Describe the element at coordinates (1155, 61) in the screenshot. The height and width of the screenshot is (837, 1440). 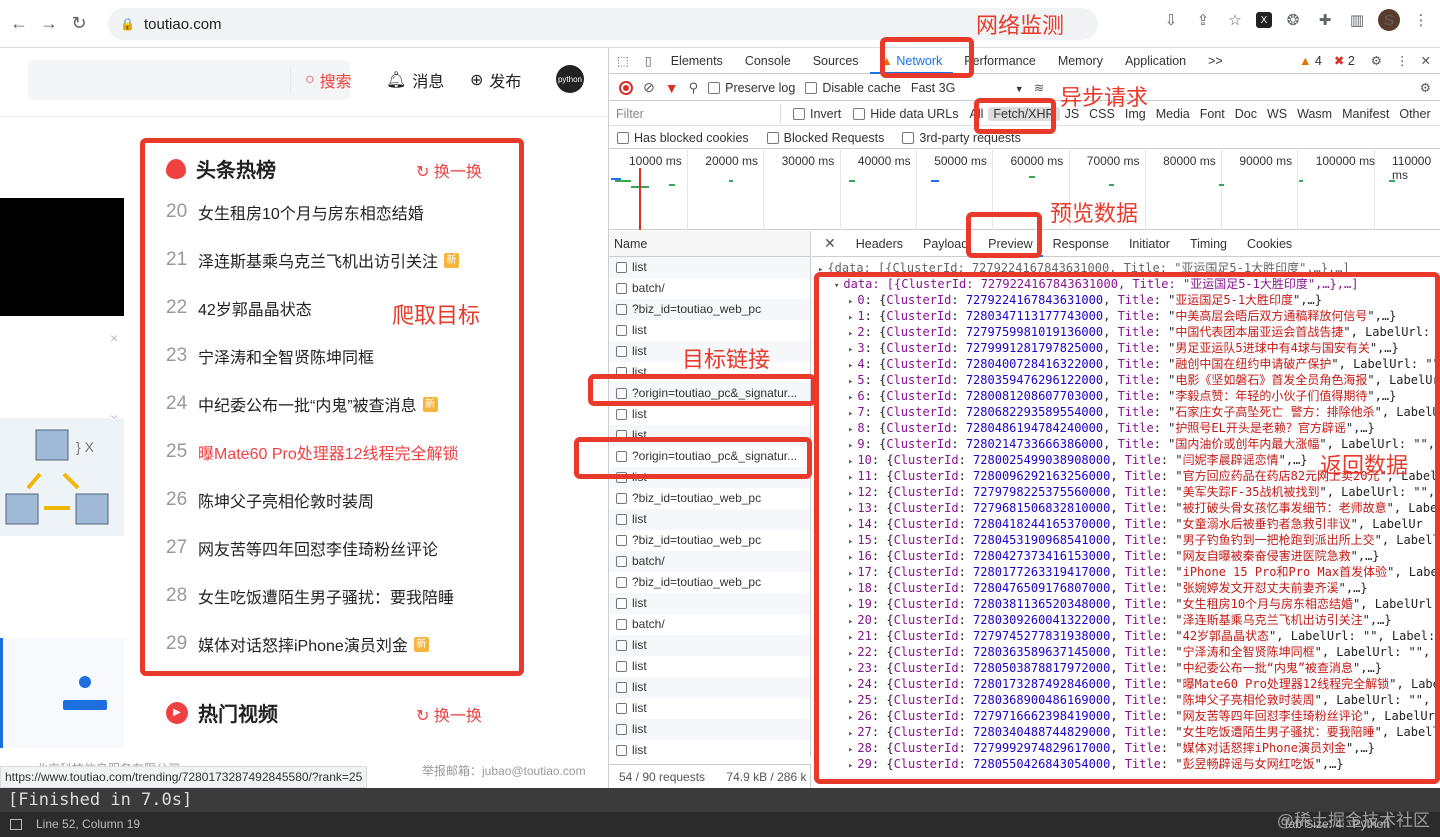
I see `devtools-tab-application: Application` at that location.